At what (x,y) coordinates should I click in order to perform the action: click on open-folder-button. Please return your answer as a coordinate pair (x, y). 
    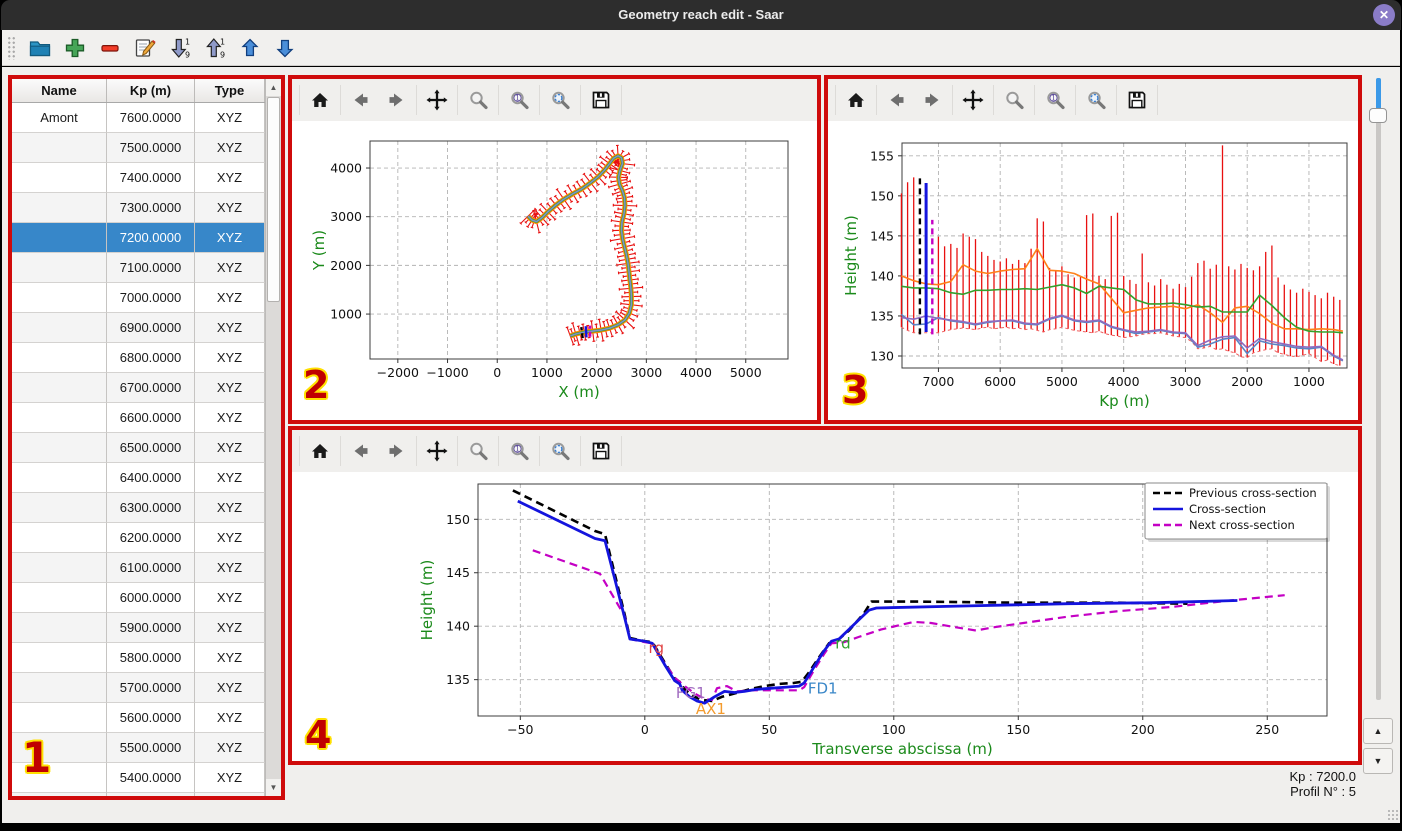
    Looking at the image, I should click on (40, 48).